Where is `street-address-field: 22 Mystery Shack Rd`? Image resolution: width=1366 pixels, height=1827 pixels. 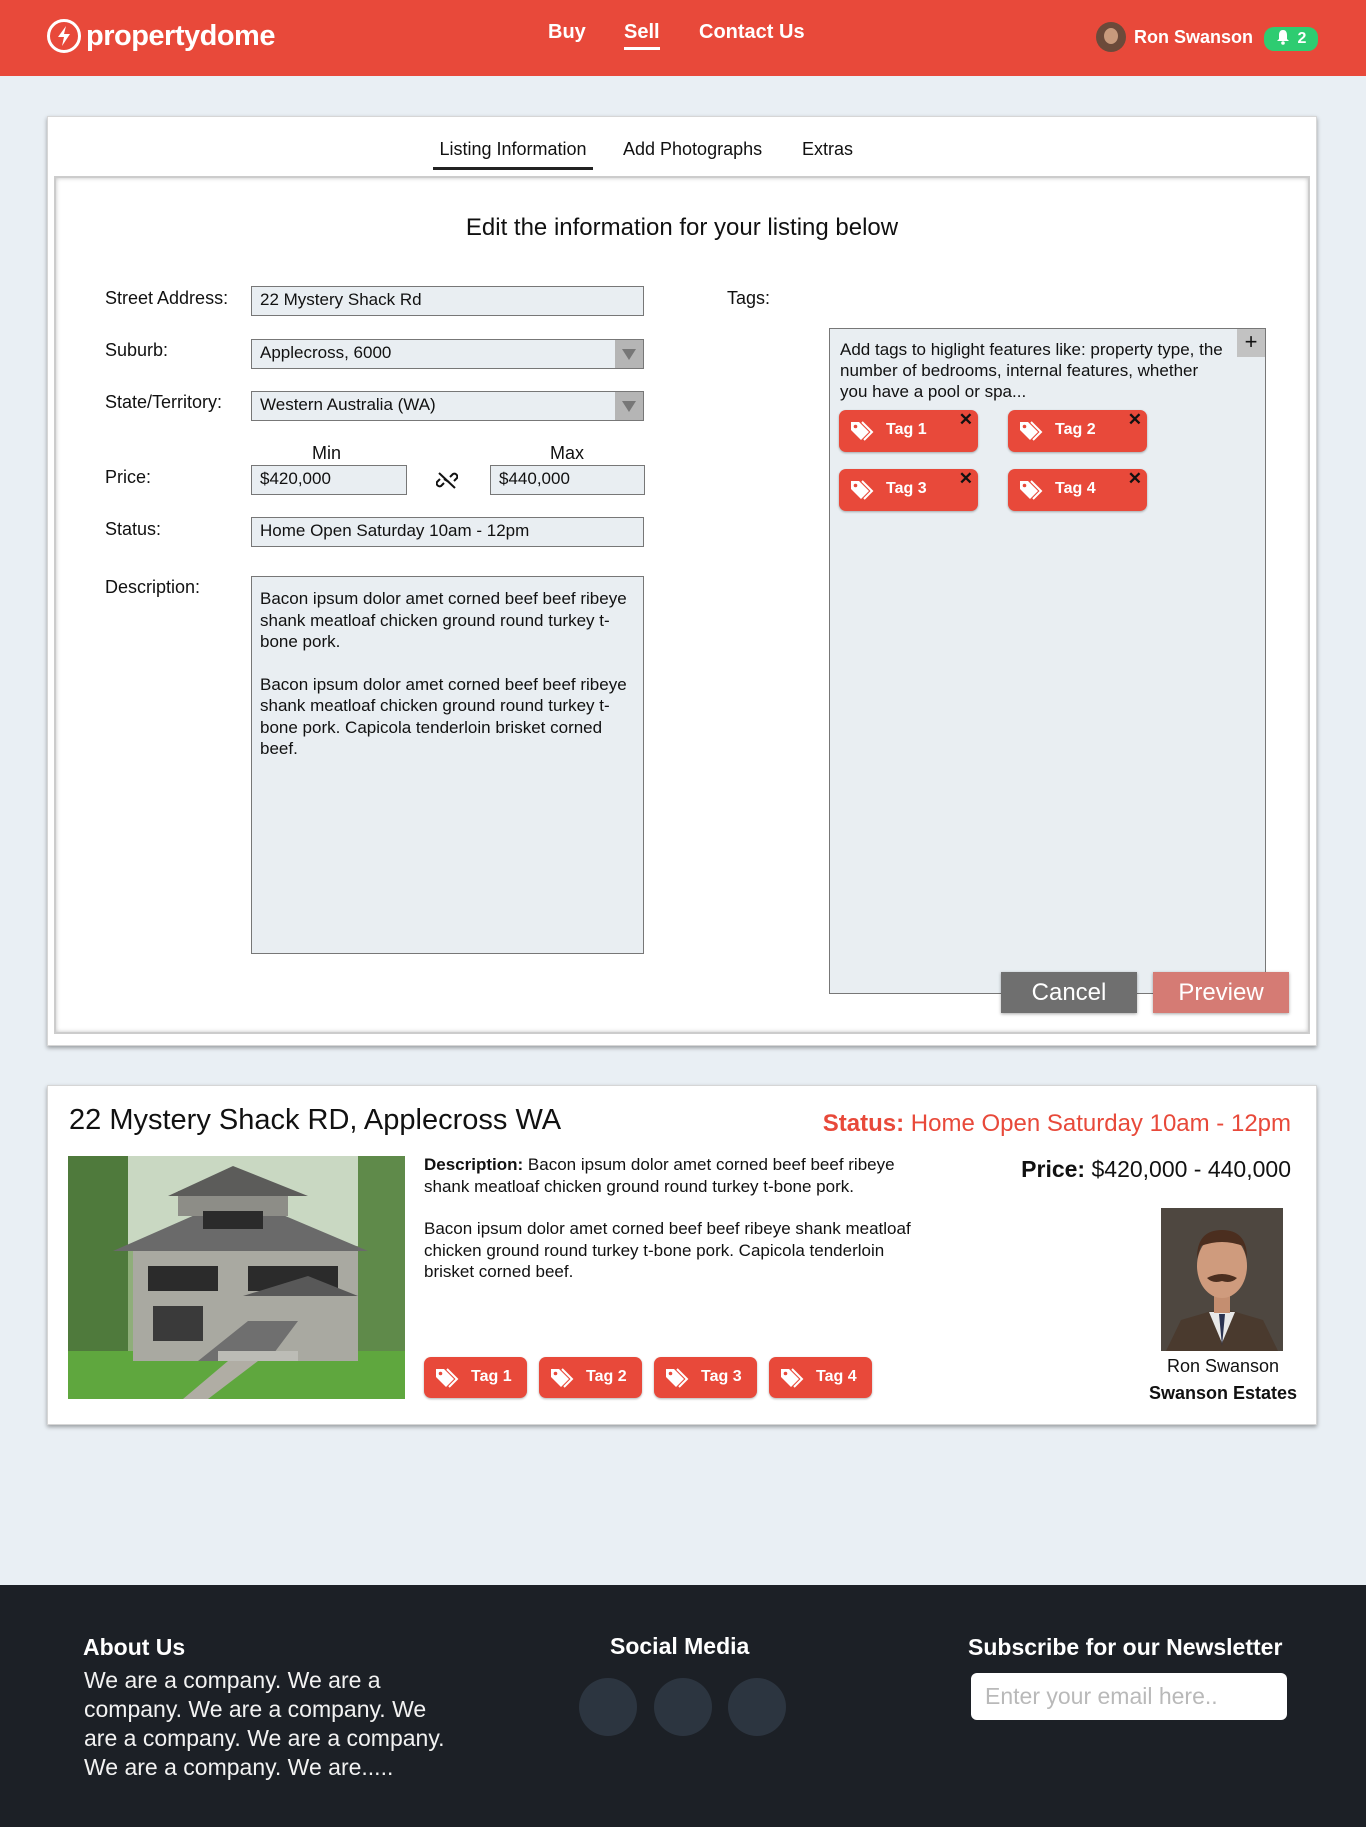
street-address-field: 22 Mystery Shack Rd is located at coordinates (447, 301).